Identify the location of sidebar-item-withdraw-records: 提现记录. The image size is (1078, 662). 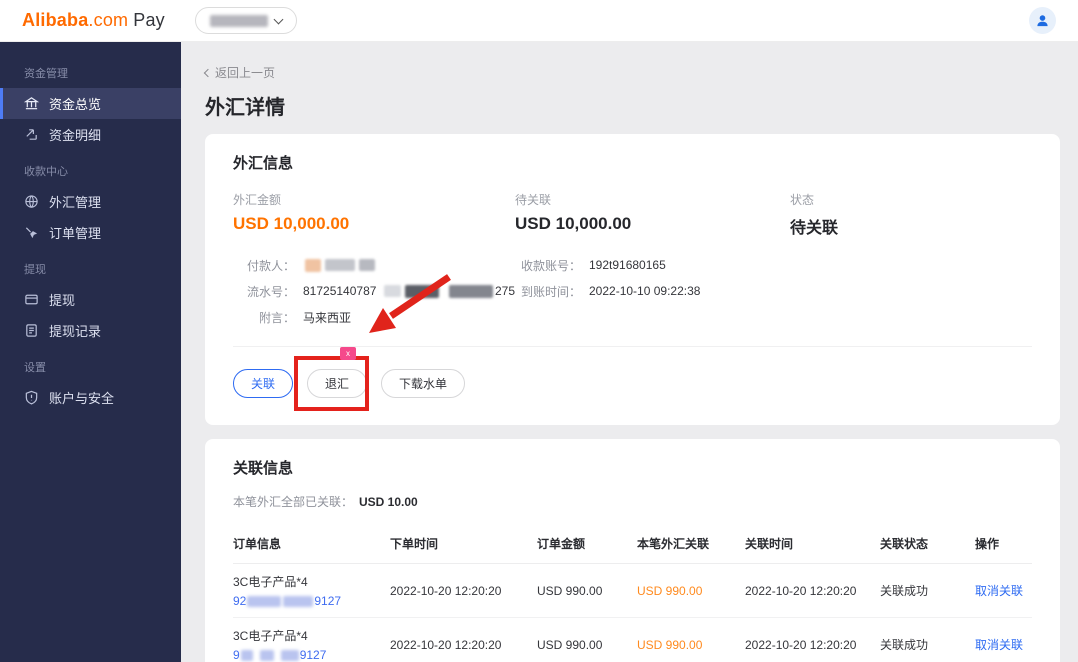
(90, 330).